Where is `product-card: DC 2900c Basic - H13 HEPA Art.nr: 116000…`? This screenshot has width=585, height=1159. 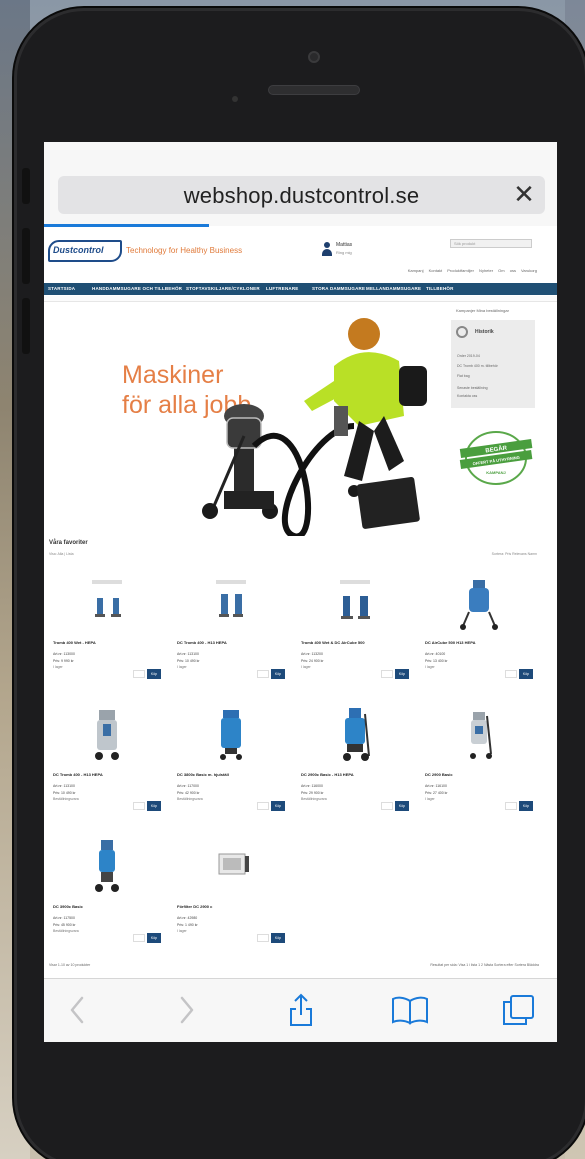
product-card: DC 2900c Basic - H13 HEPA Art.nr: 116000… is located at coordinates (355, 761).